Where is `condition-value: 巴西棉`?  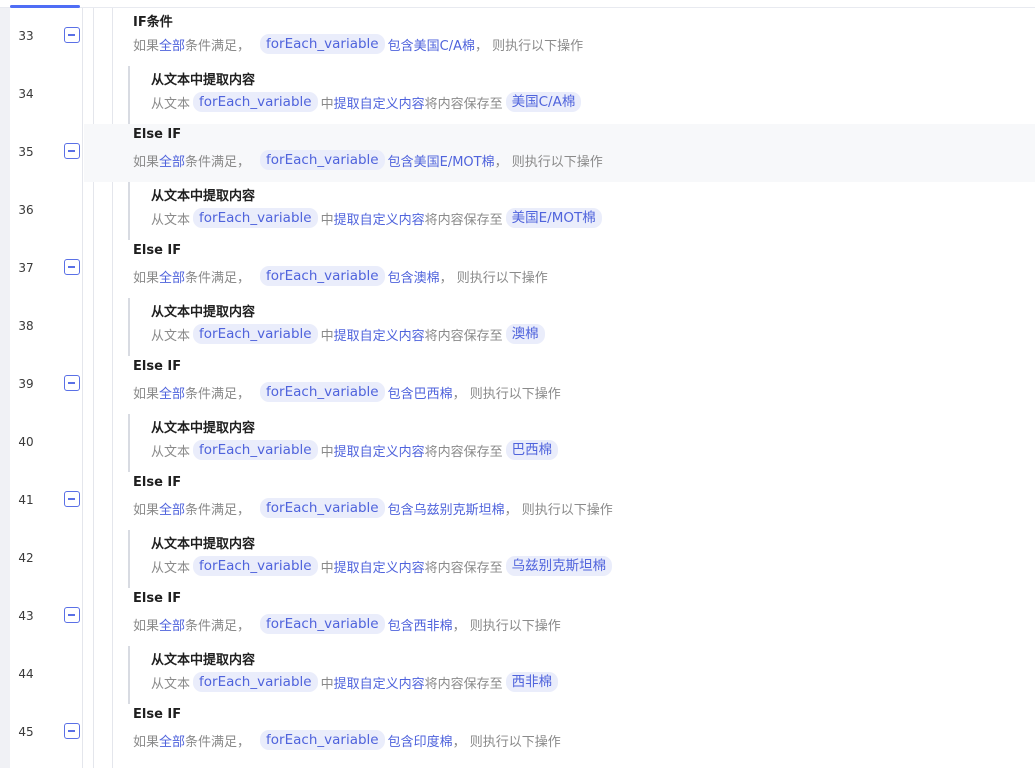 condition-value: 巴西棉 is located at coordinates (433, 392).